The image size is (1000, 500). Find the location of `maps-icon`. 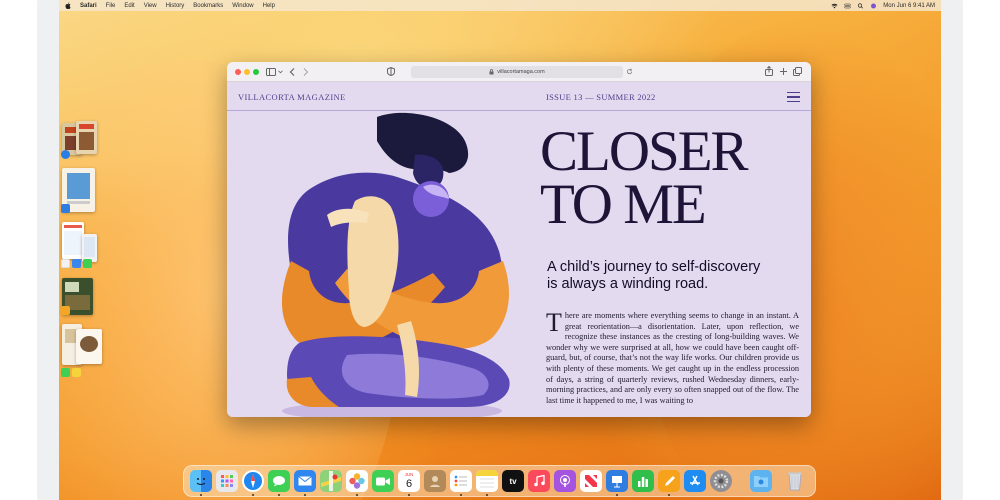

maps-icon is located at coordinates (331, 481).